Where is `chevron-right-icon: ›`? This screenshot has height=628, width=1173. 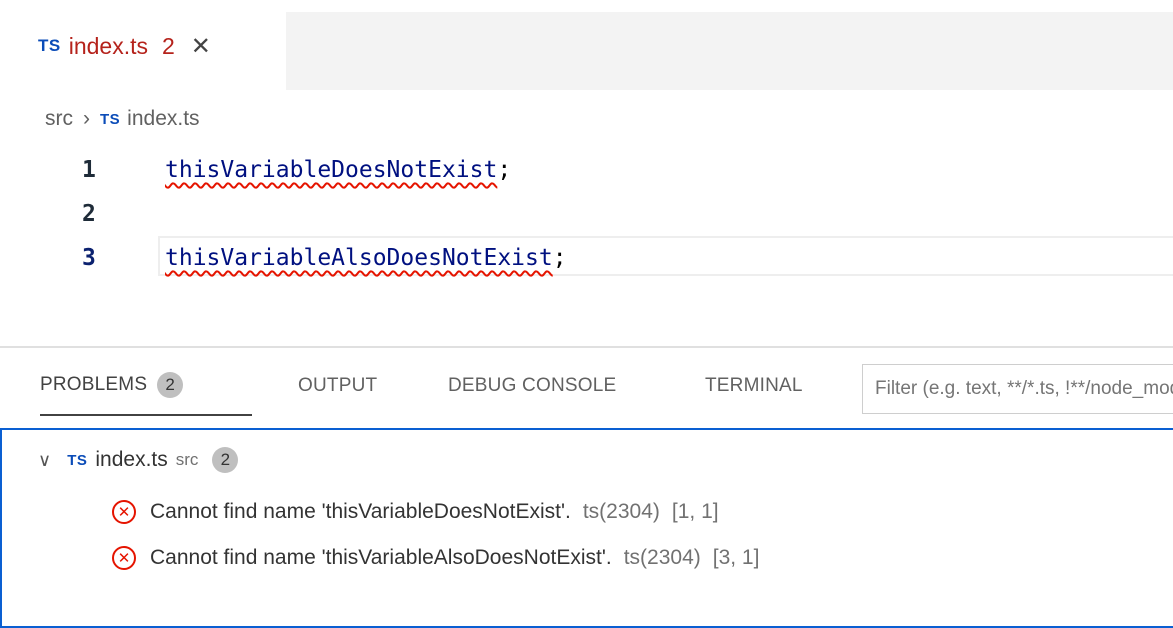 chevron-right-icon: › is located at coordinates (86, 118).